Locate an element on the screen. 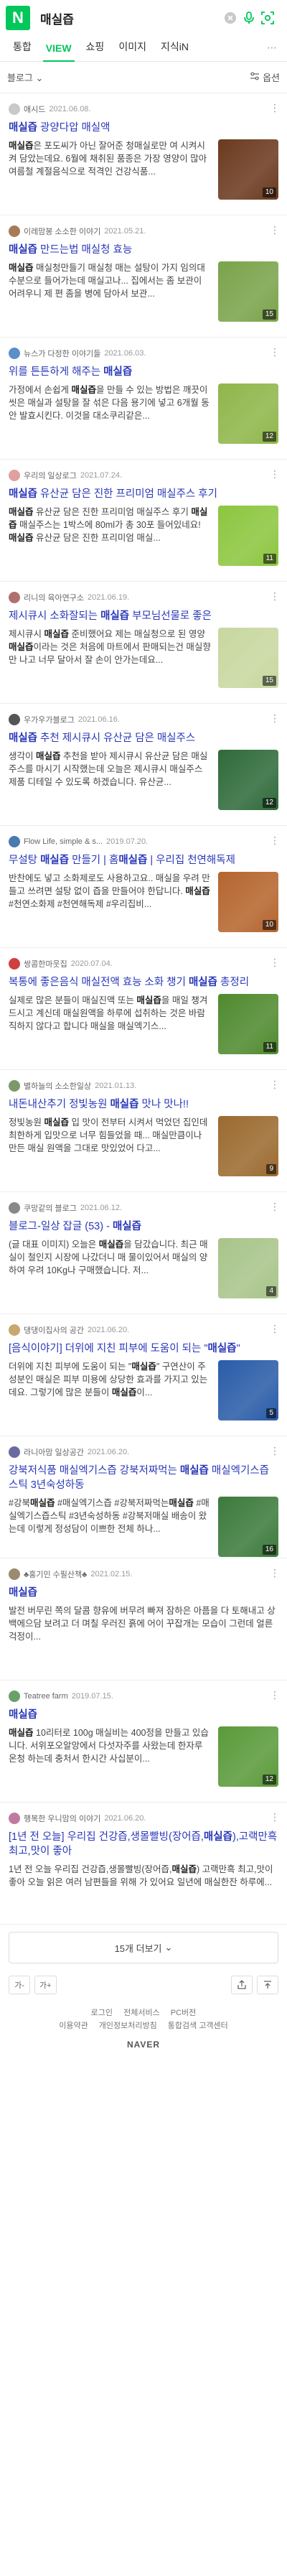 Image resolution: width=287 pixels, height=2576 pixels. author-name: ♣홍기민 수필산책♣ is located at coordinates (55, 1574).